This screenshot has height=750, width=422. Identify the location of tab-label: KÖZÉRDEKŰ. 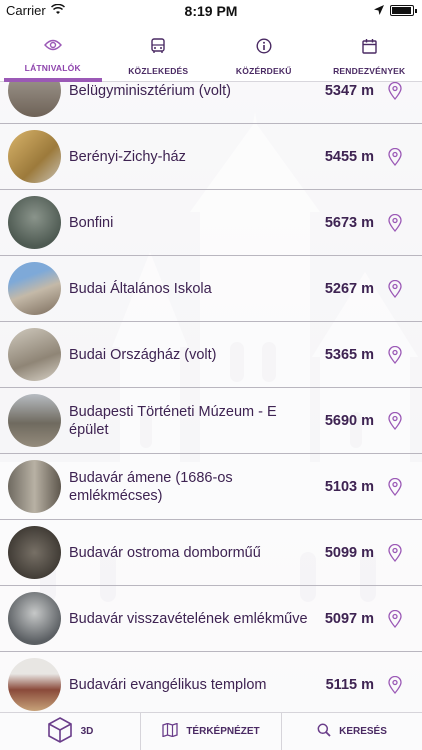
(263, 71).